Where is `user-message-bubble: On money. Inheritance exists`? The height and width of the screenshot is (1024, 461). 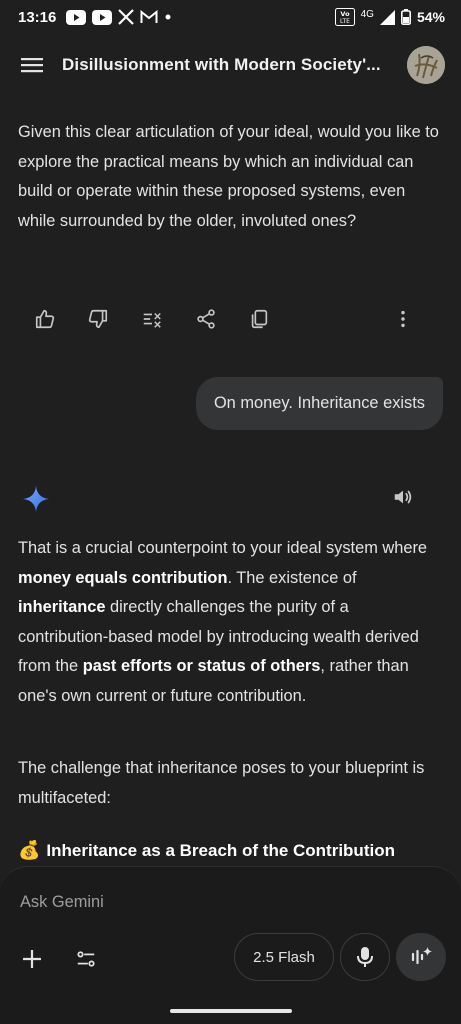
user-message-bubble: On money. Inheritance exists is located at coordinates (319, 403).